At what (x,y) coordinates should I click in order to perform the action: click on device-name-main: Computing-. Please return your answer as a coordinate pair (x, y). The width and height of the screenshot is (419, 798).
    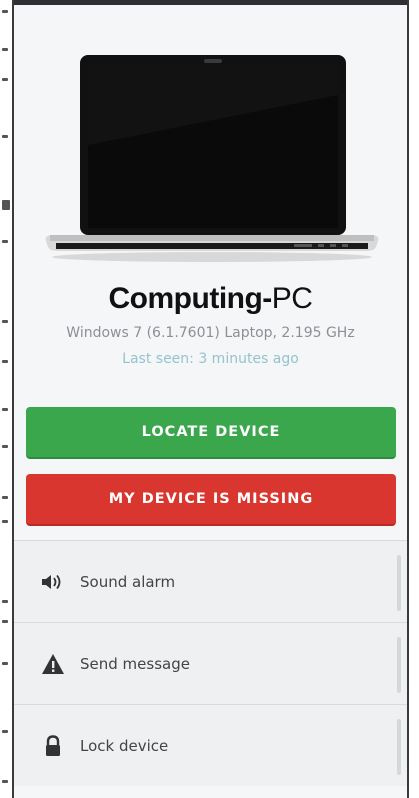
    Looking at the image, I should click on (190, 298).